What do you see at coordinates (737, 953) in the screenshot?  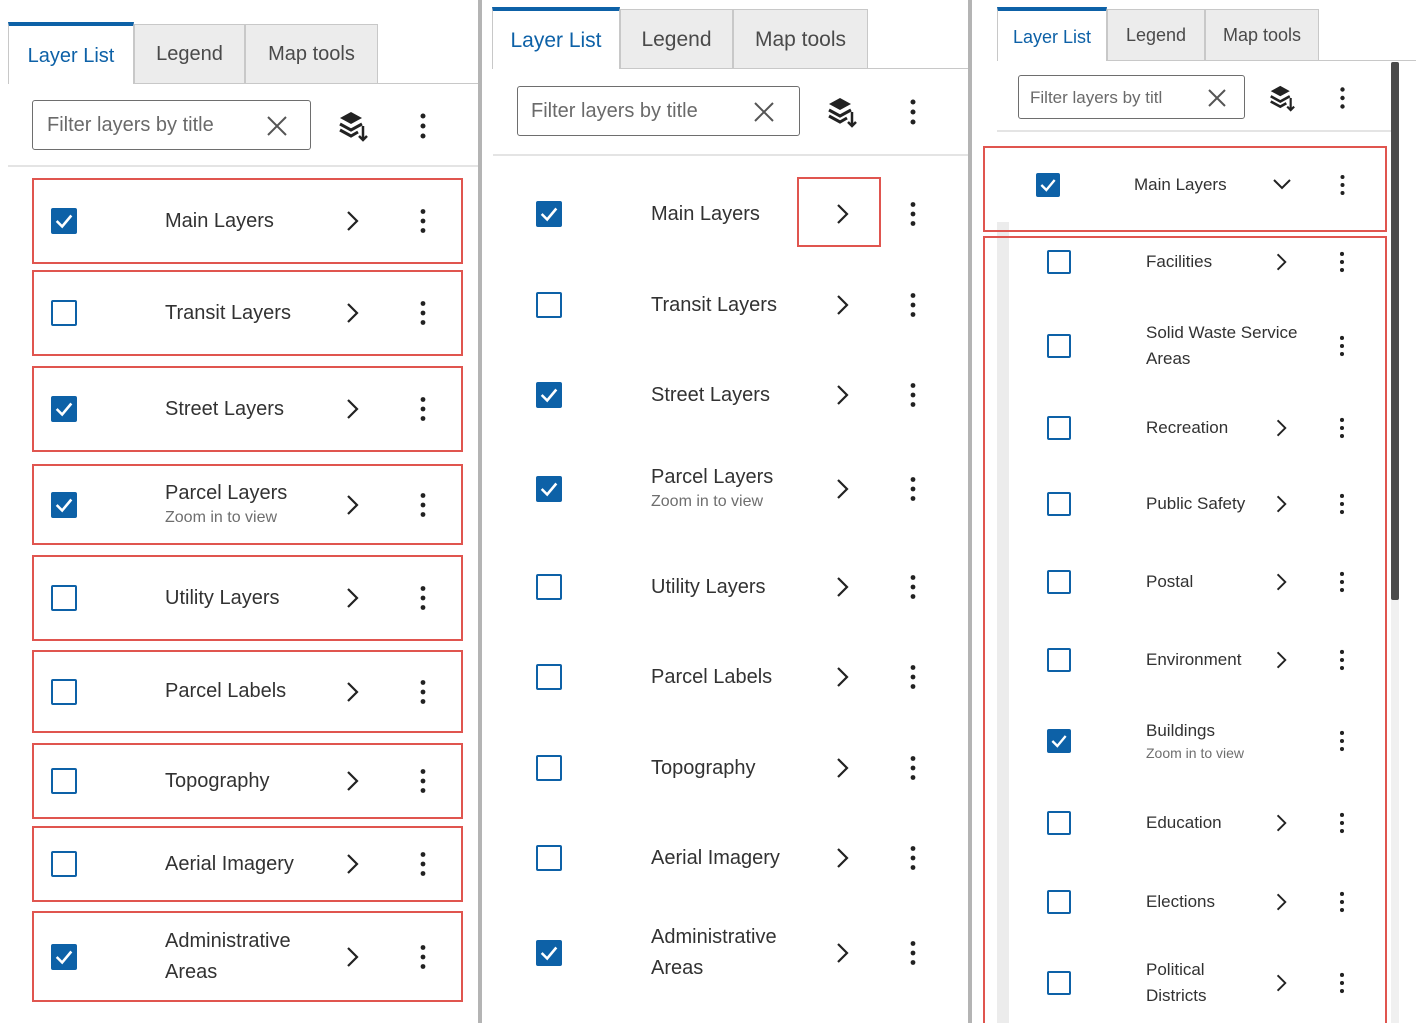 I see `layer-row-administrative-areas: Administrative Areas` at bounding box center [737, 953].